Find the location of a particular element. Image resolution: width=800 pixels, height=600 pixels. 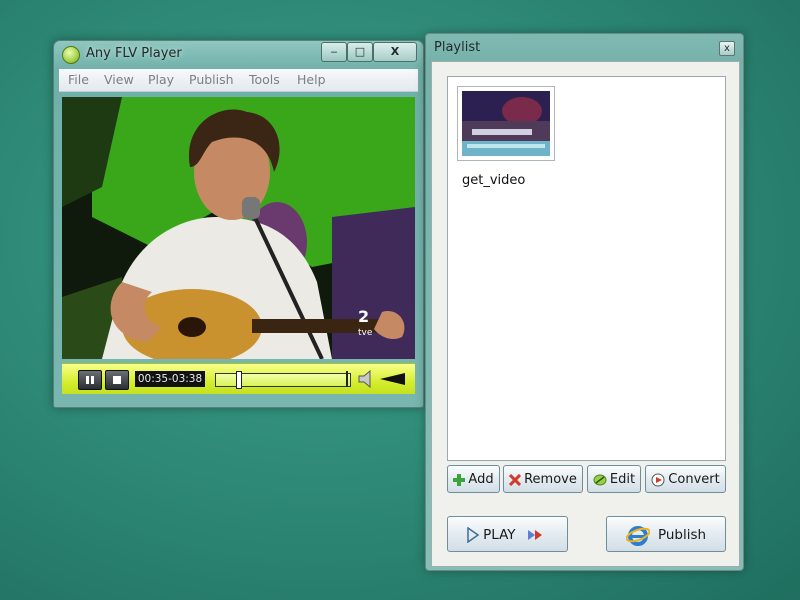

plus-icon is located at coordinates (459, 479).